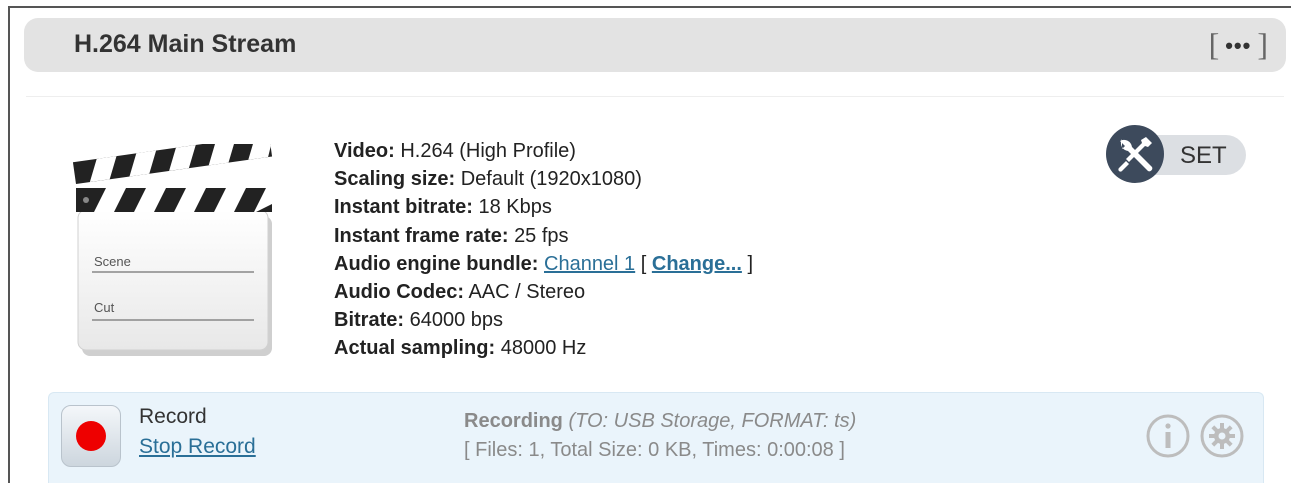 This screenshot has width=1291, height=484. I want to click on tools-icon-circle, so click(1135, 154).